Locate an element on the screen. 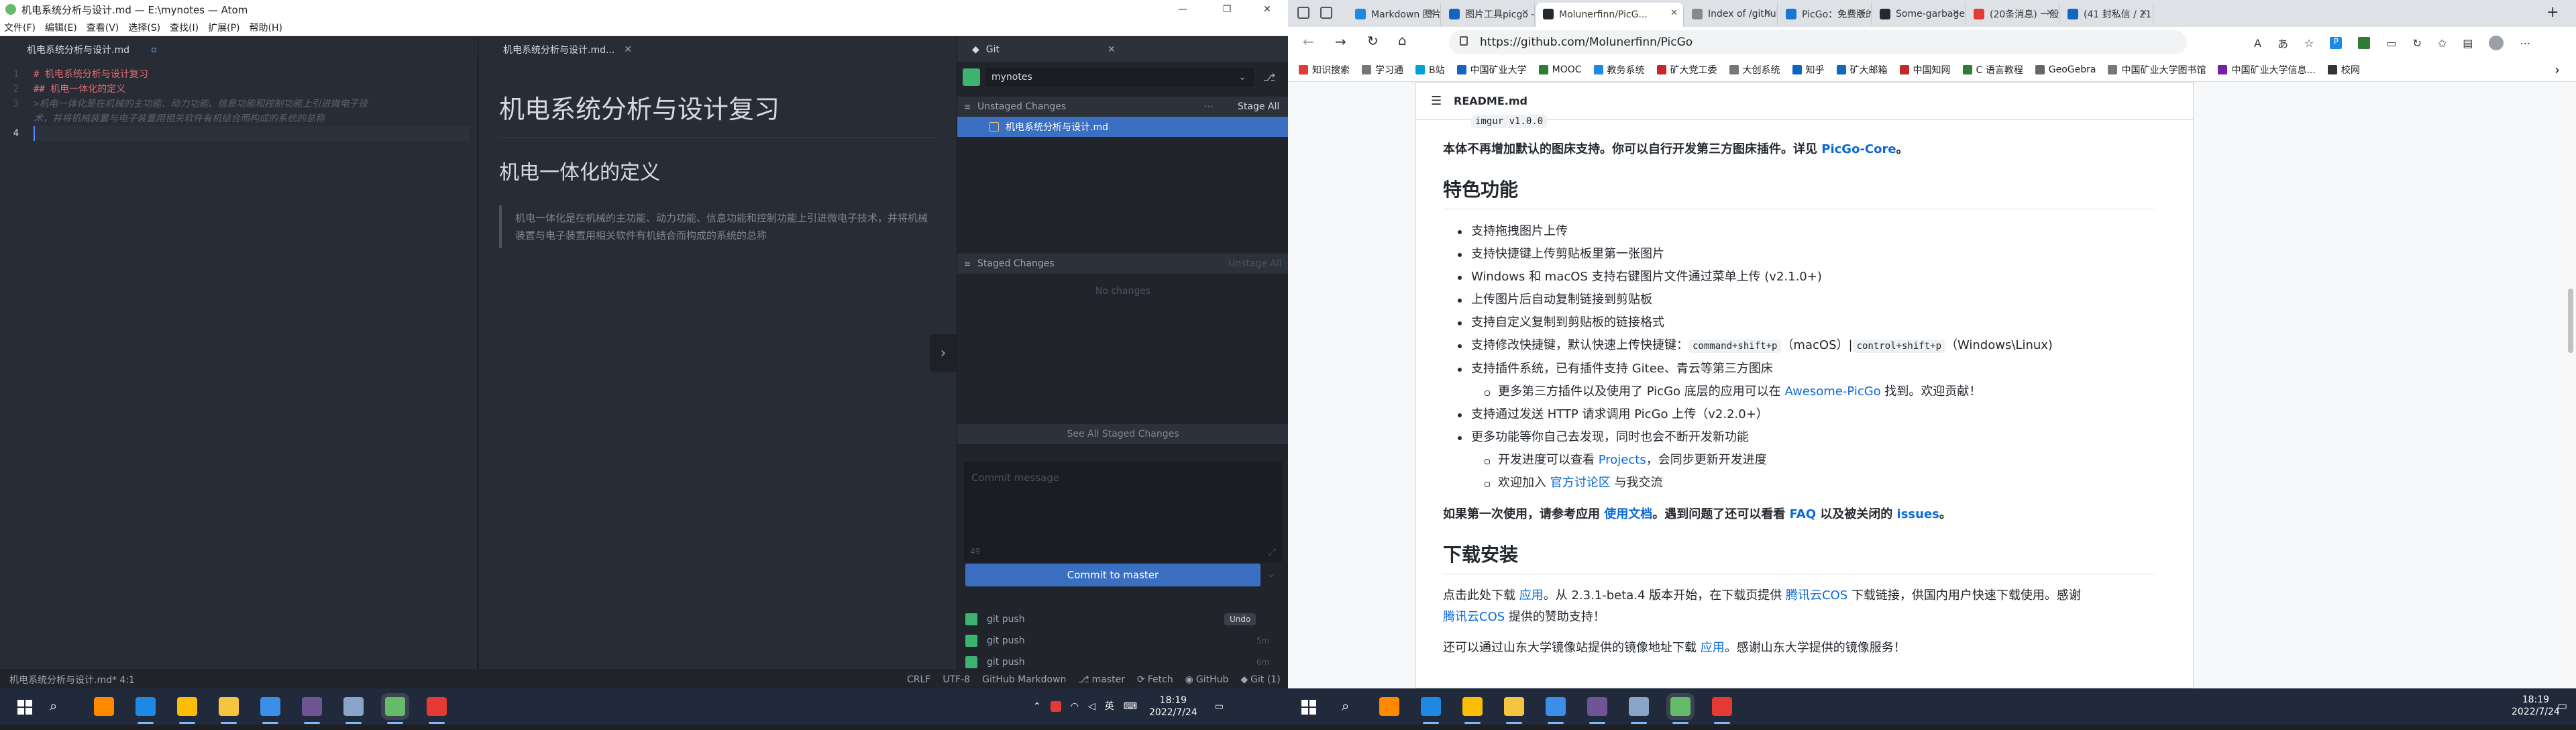 The width and height of the screenshot is (2576, 730). windows-start-icon is located at coordinates (1308, 707).